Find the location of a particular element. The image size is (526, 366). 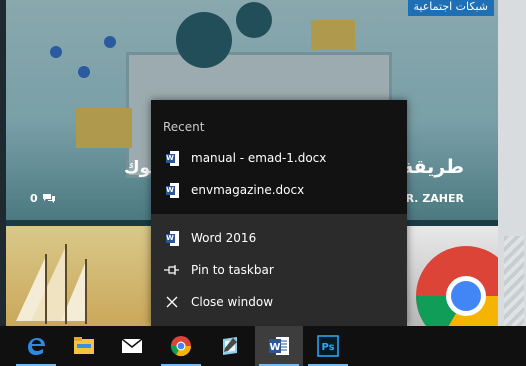

taskbar: W Ps is located at coordinates (263, 346).